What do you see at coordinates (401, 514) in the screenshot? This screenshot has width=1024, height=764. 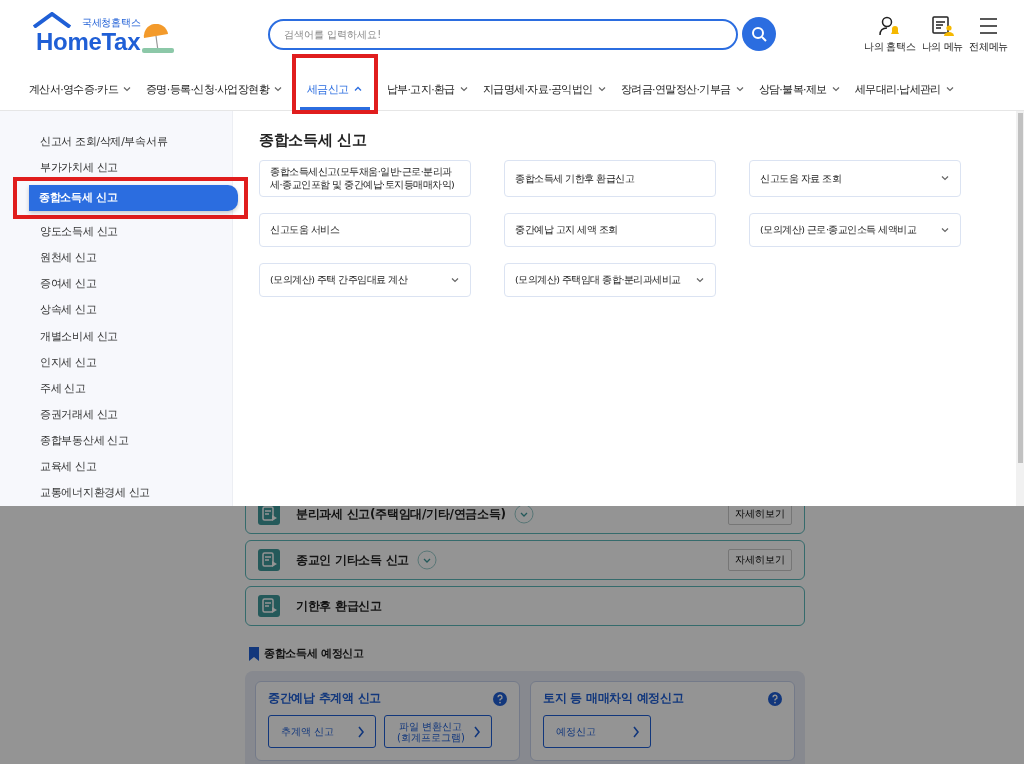 I see `row-title: 분리과세 신고(주택임대/기타/연금소득)` at bounding box center [401, 514].